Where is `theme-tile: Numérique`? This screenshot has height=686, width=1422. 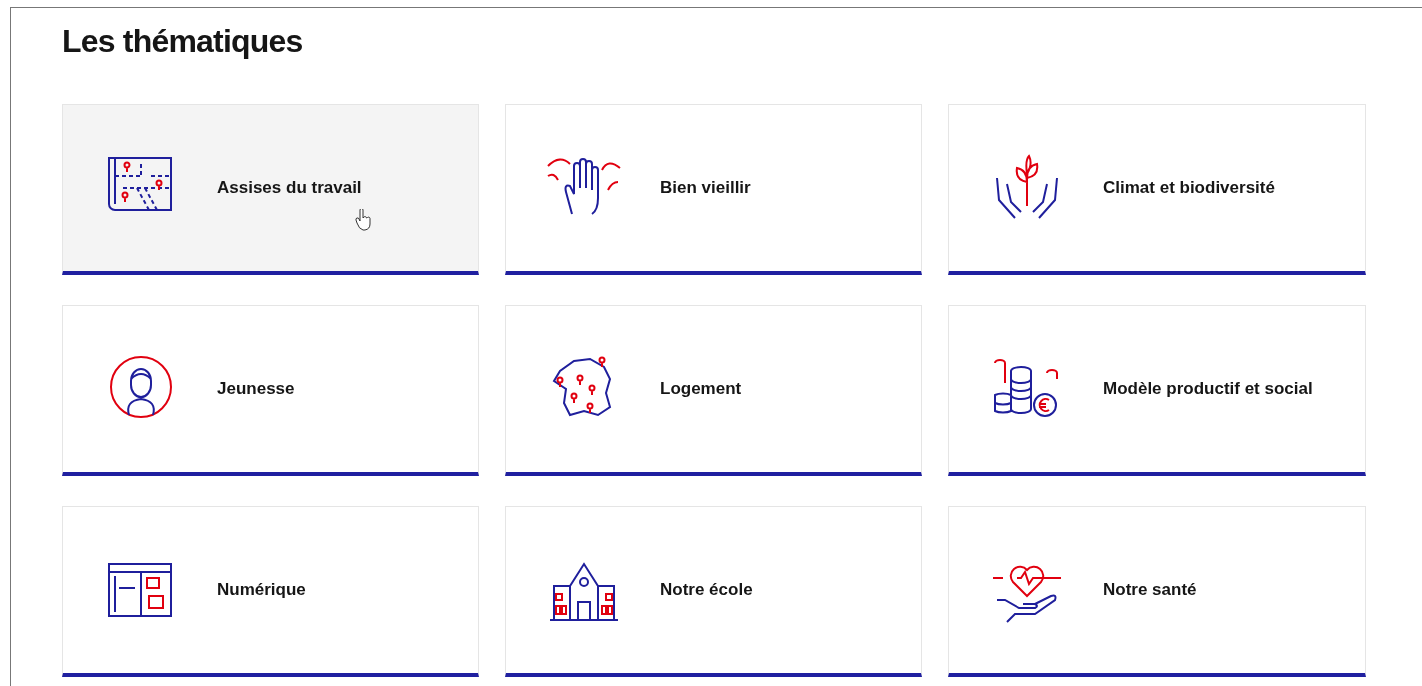
theme-tile: Numérique is located at coordinates (270, 591).